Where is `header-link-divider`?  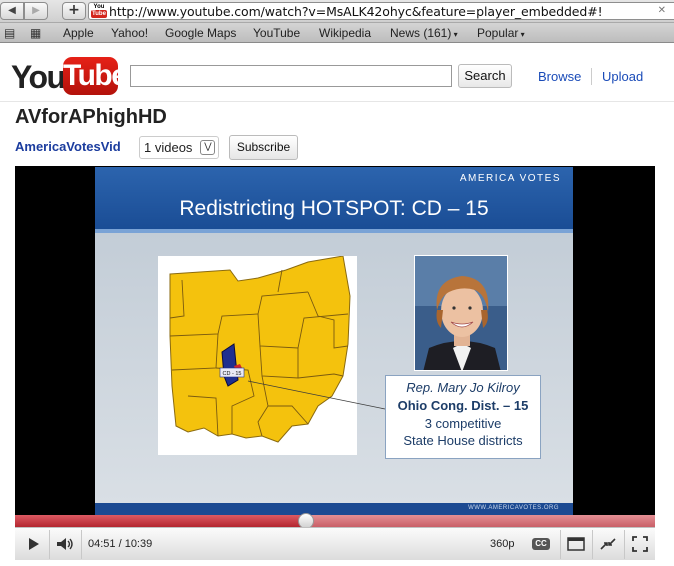 header-link-divider is located at coordinates (591, 76).